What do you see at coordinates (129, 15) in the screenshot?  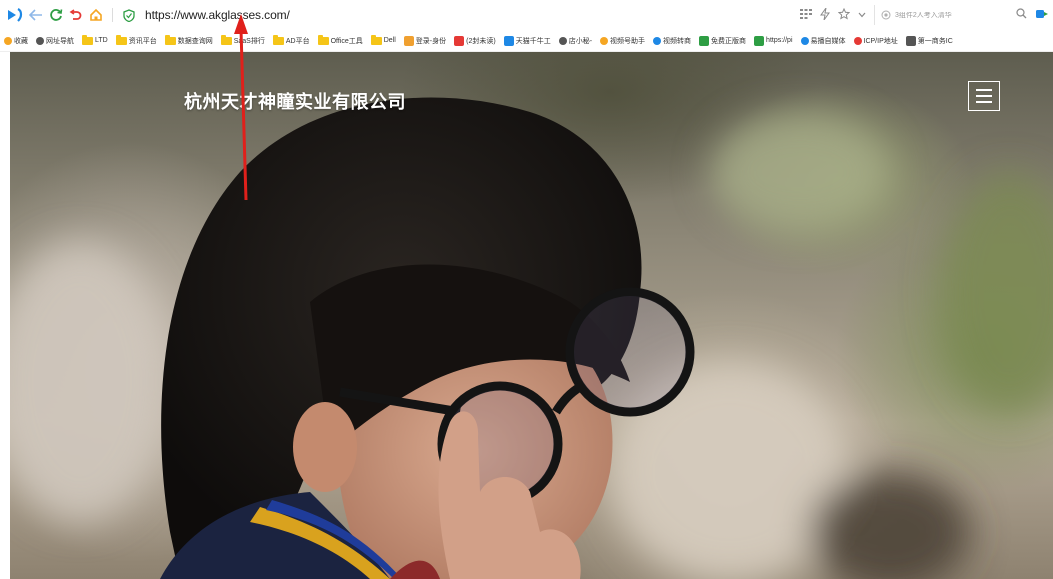 I see `security-shield-icon` at bounding box center [129, 15].